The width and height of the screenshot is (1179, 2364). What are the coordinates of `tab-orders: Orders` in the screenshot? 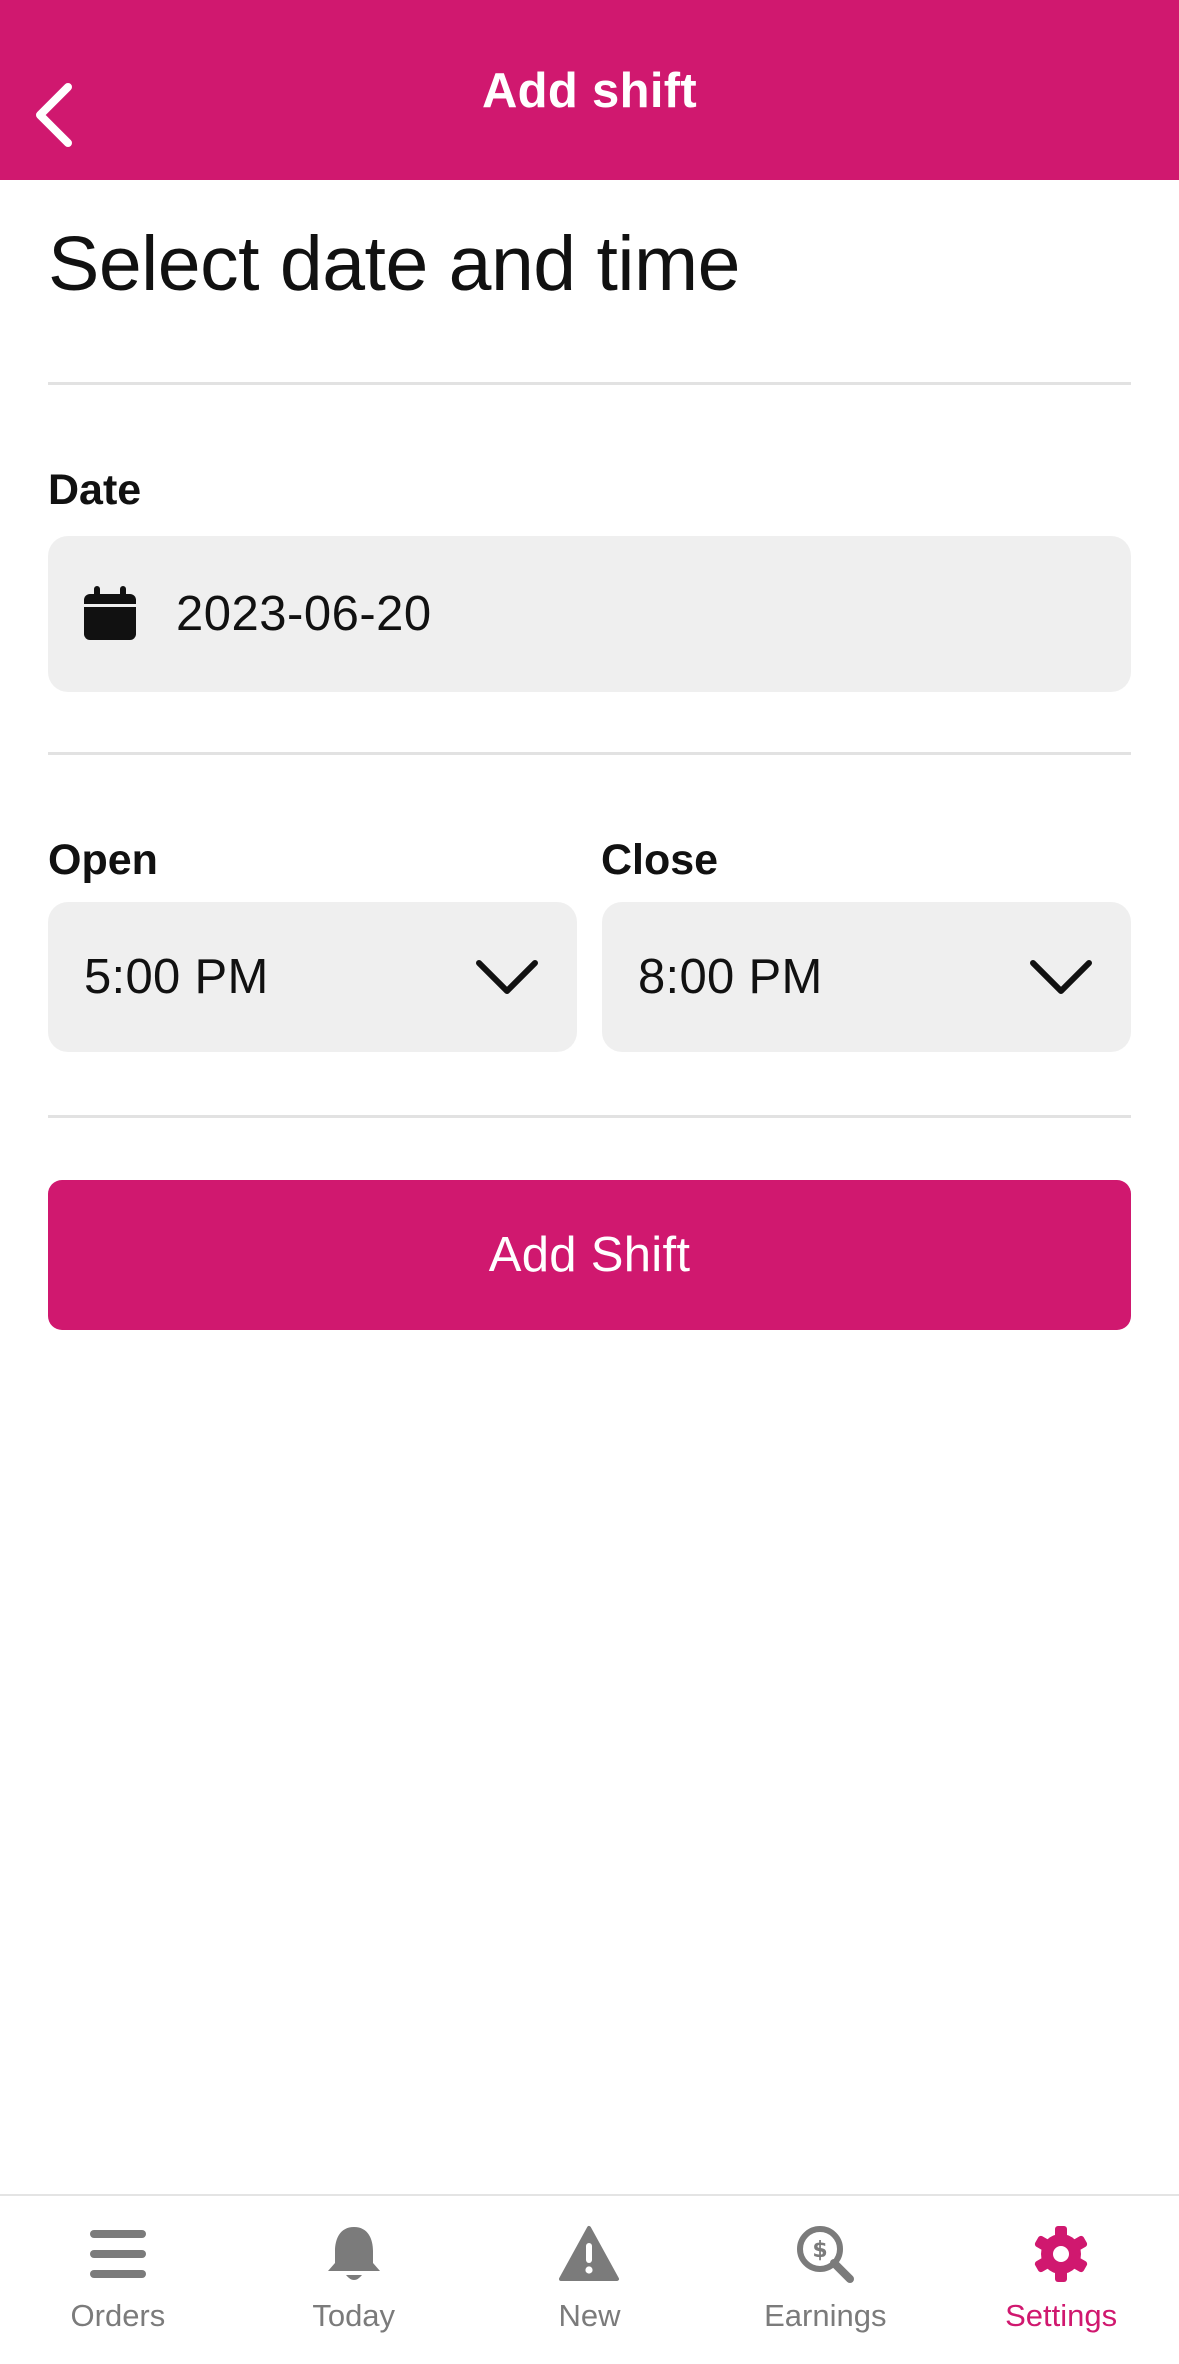 It's located at (118, 2280).